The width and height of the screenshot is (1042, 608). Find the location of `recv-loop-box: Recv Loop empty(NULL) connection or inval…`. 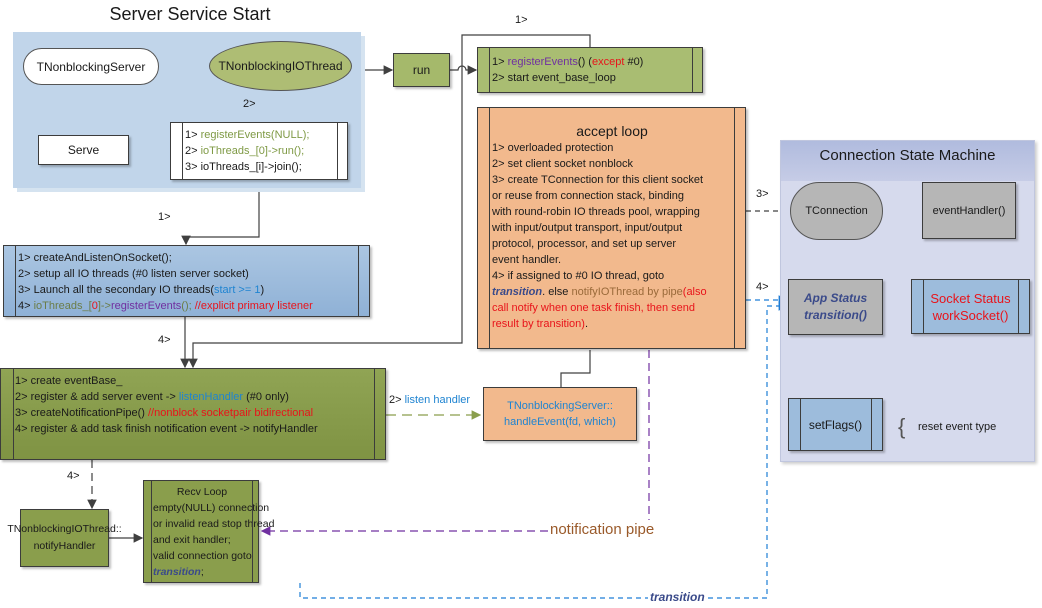

recv-loop-box: Recv Loop empty(NULL) connection or inval… is located at coordinates (208, 531).